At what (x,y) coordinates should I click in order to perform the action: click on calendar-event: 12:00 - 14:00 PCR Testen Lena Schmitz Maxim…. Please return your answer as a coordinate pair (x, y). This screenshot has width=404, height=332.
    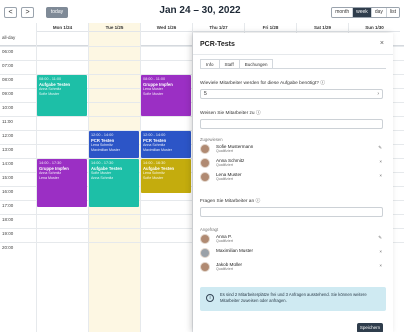
    Looking at the image, I should click on (114, 144).